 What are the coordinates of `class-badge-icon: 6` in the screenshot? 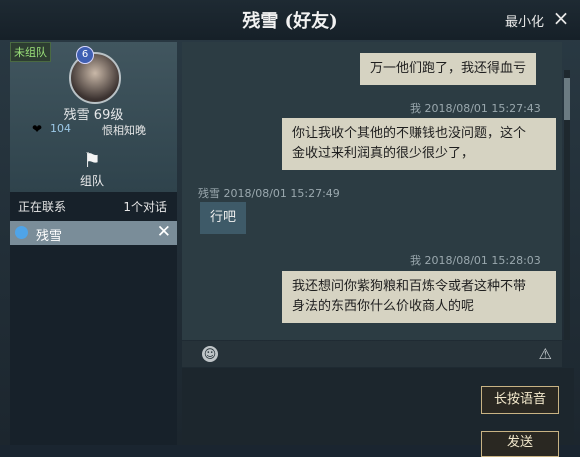 It's located at (85, 55).